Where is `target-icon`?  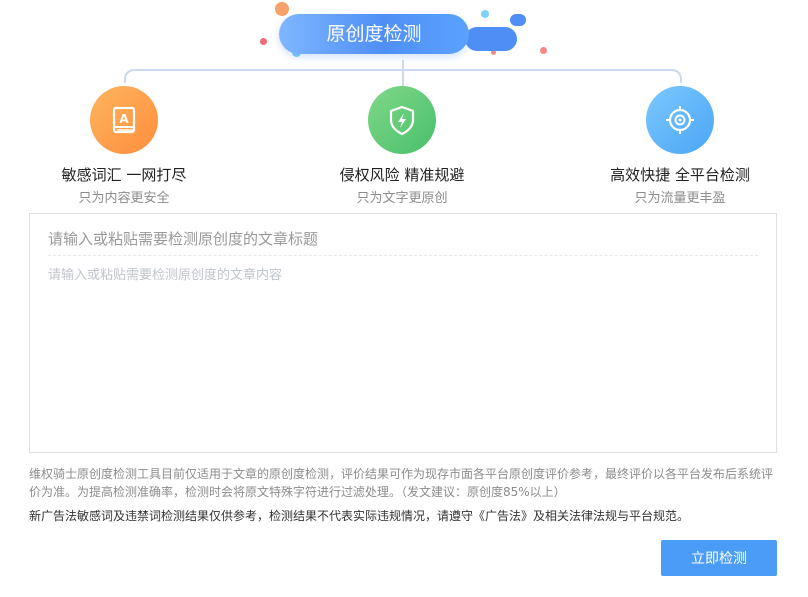 target-icon is located at coordinates (680, 120).